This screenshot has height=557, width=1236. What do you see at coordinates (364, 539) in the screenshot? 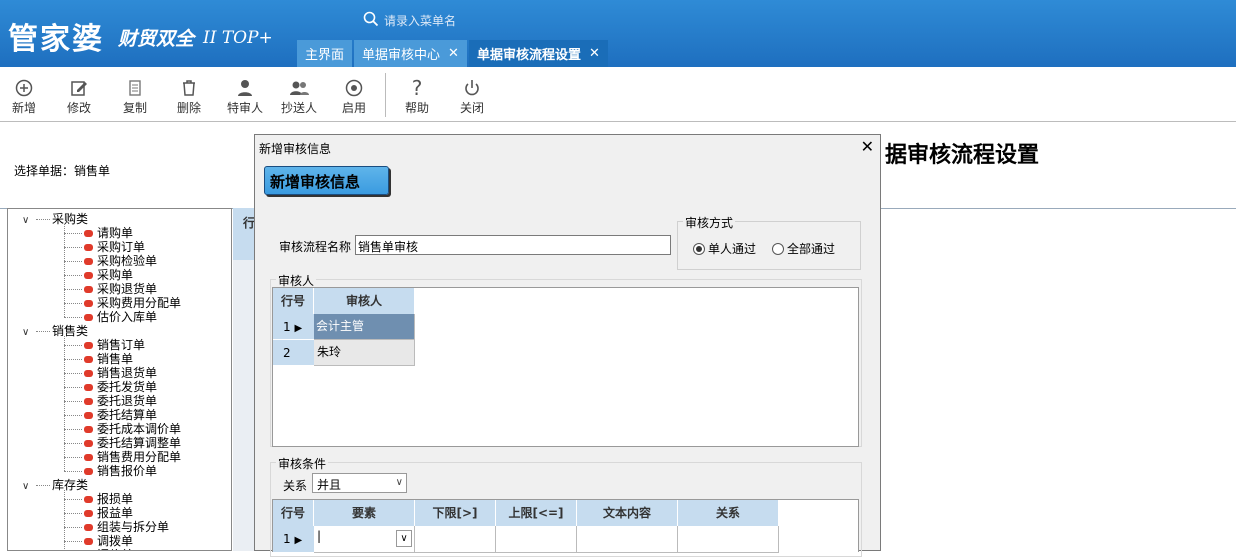
I see `element-cell: | ∨` at bounding box center [364, 539].